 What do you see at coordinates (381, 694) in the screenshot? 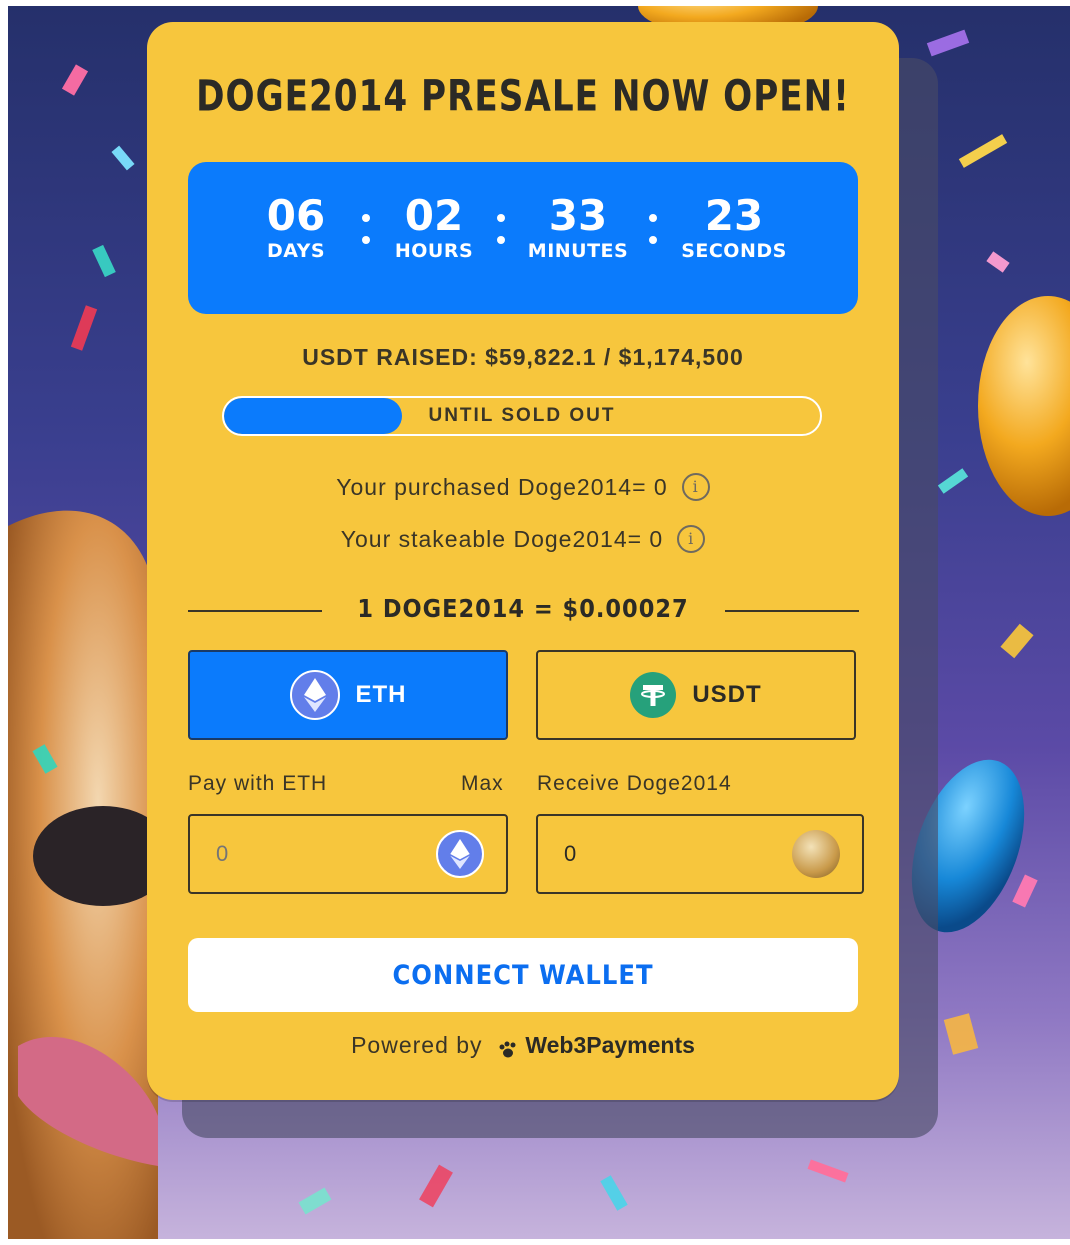
I see `eth-label: ETH` at bounding box center [381, 694].